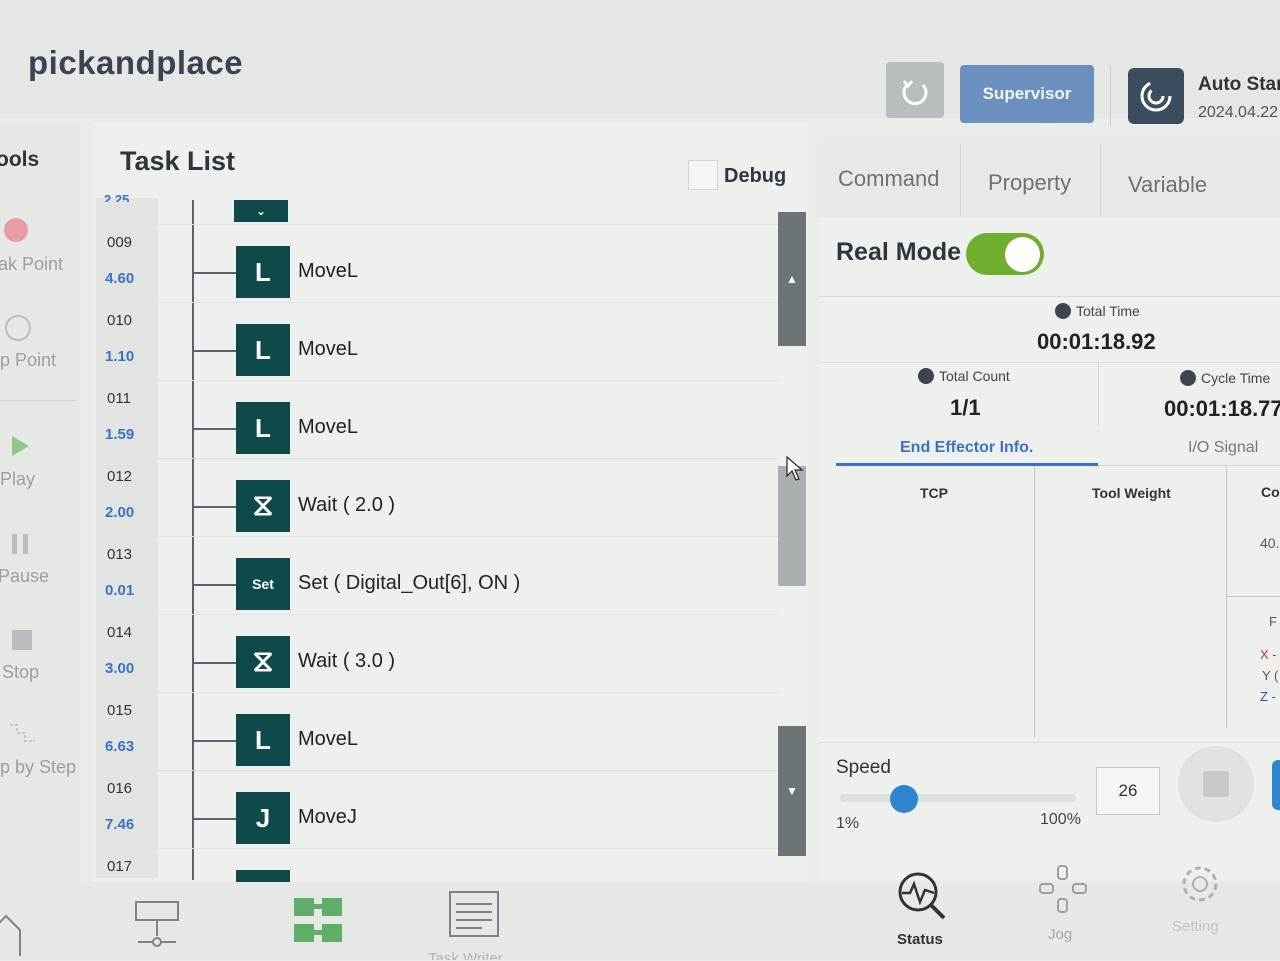 This screenshot has height=961, width=1280. Describe the element at coordinates (409, 583) in the screenshot. I see `command-text: Set ( Digital_Out[6], ON )` at that location.